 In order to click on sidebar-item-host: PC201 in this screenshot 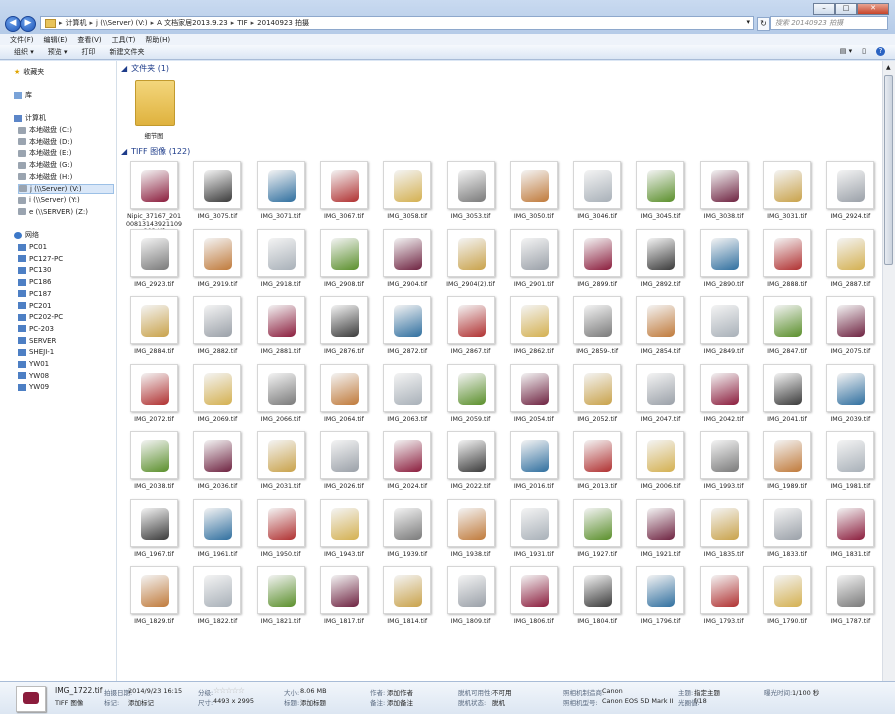, I will do `click(34, 306)`.